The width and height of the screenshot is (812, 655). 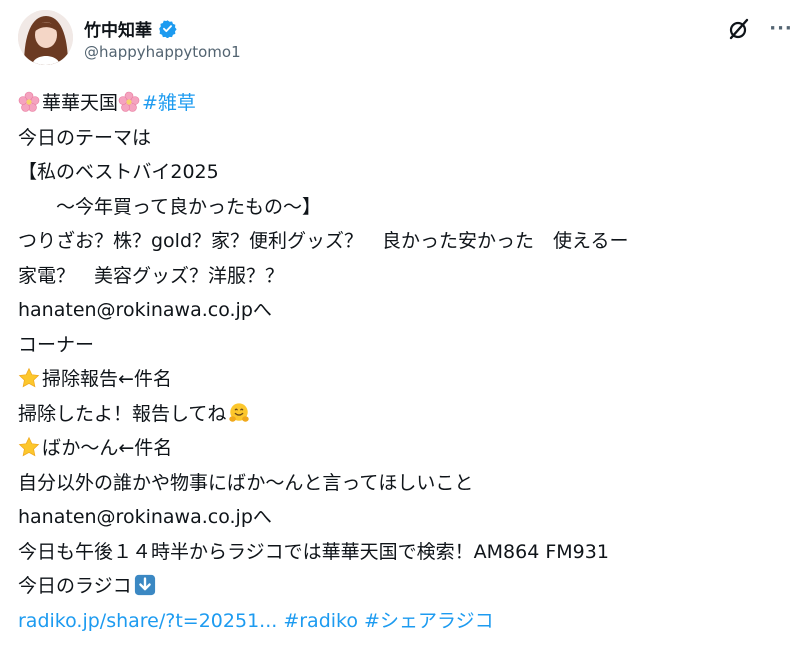 I want to click on hashtag-link: #radiko, so click(x=320, y=621).